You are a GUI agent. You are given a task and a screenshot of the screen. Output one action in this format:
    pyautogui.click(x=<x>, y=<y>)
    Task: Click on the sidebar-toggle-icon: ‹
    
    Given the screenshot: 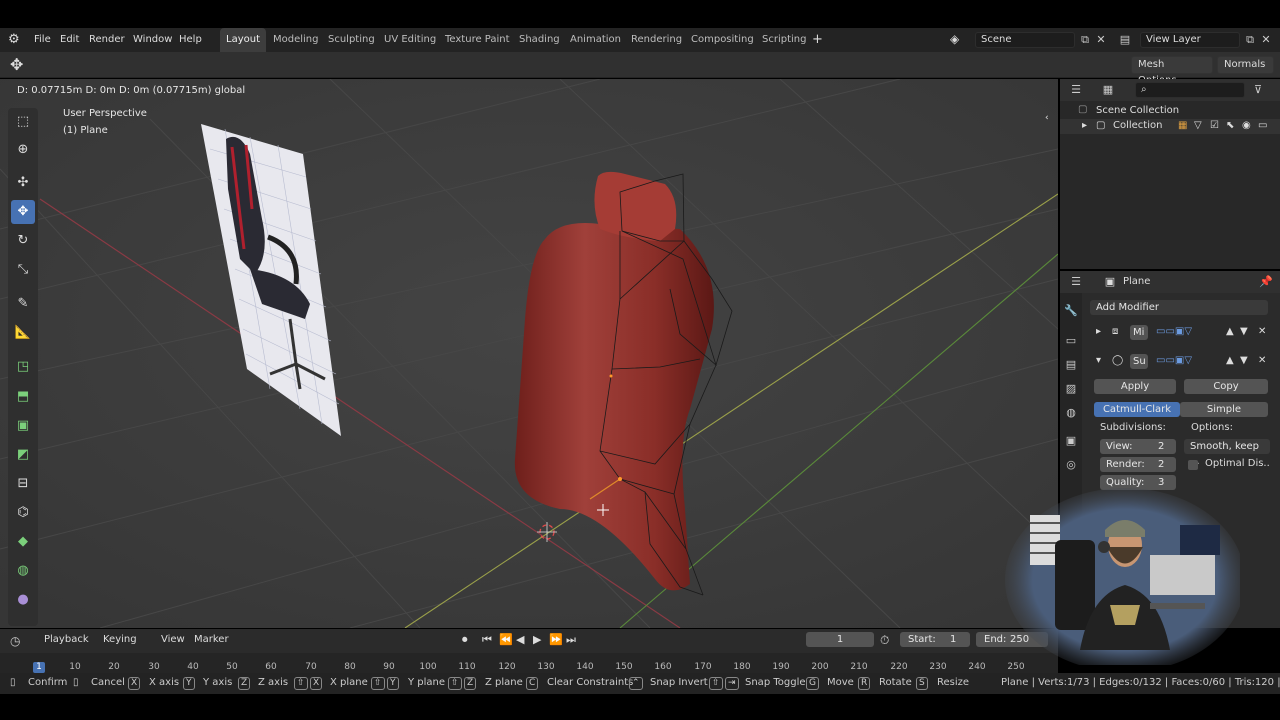 What is the action you would take?
    pyautogui.click(x=1047, y=118)
    